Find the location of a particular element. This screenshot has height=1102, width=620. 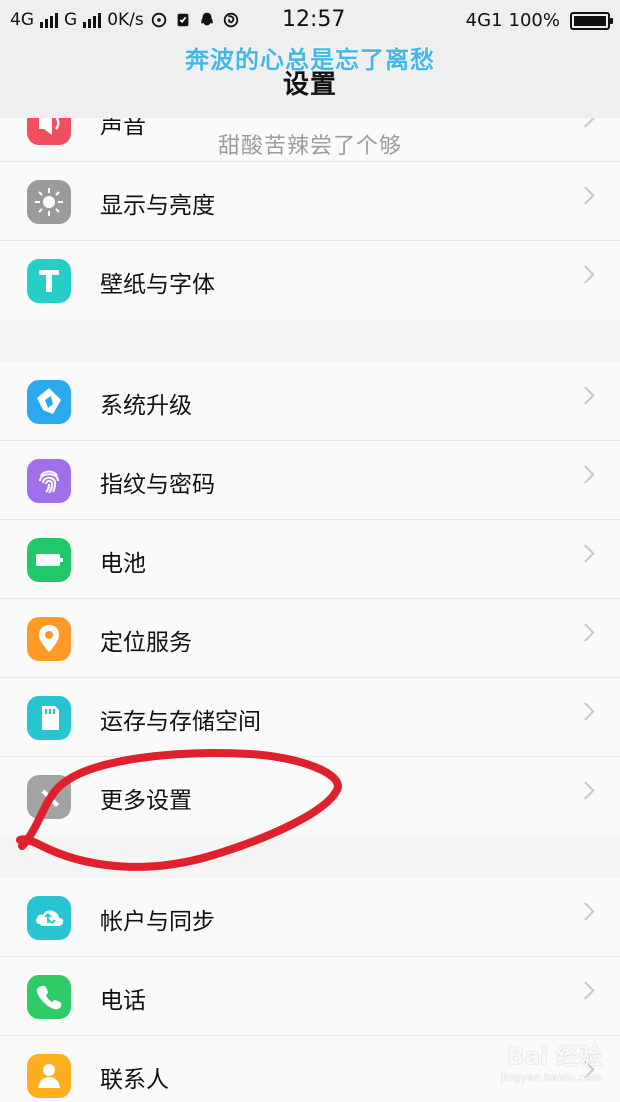

status-right: 4G1 100% is located at coordinates (539, 20).